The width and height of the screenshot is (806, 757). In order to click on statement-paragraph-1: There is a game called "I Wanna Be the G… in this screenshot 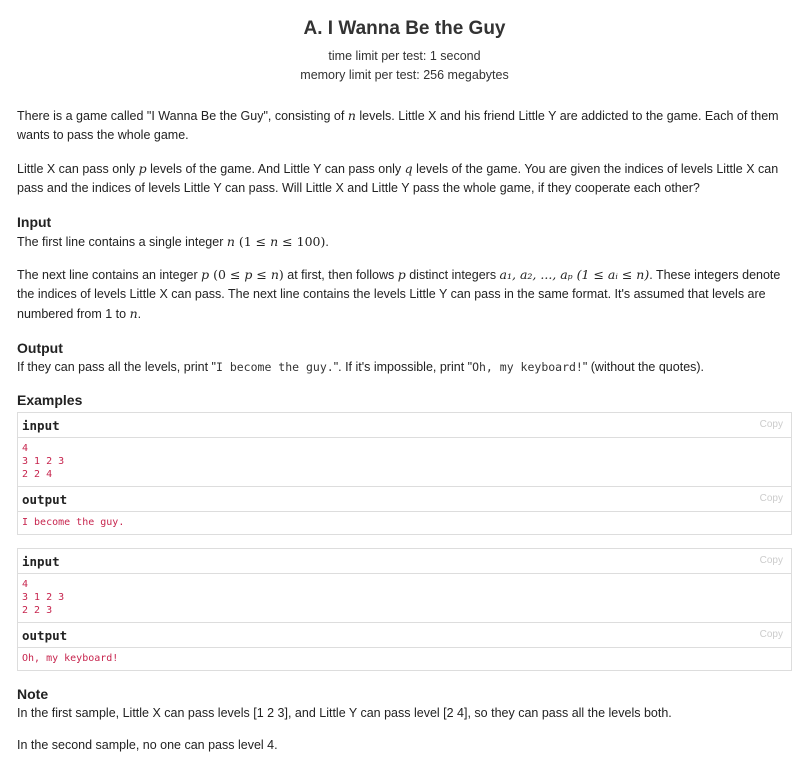, I will do `click(398, 125)`.